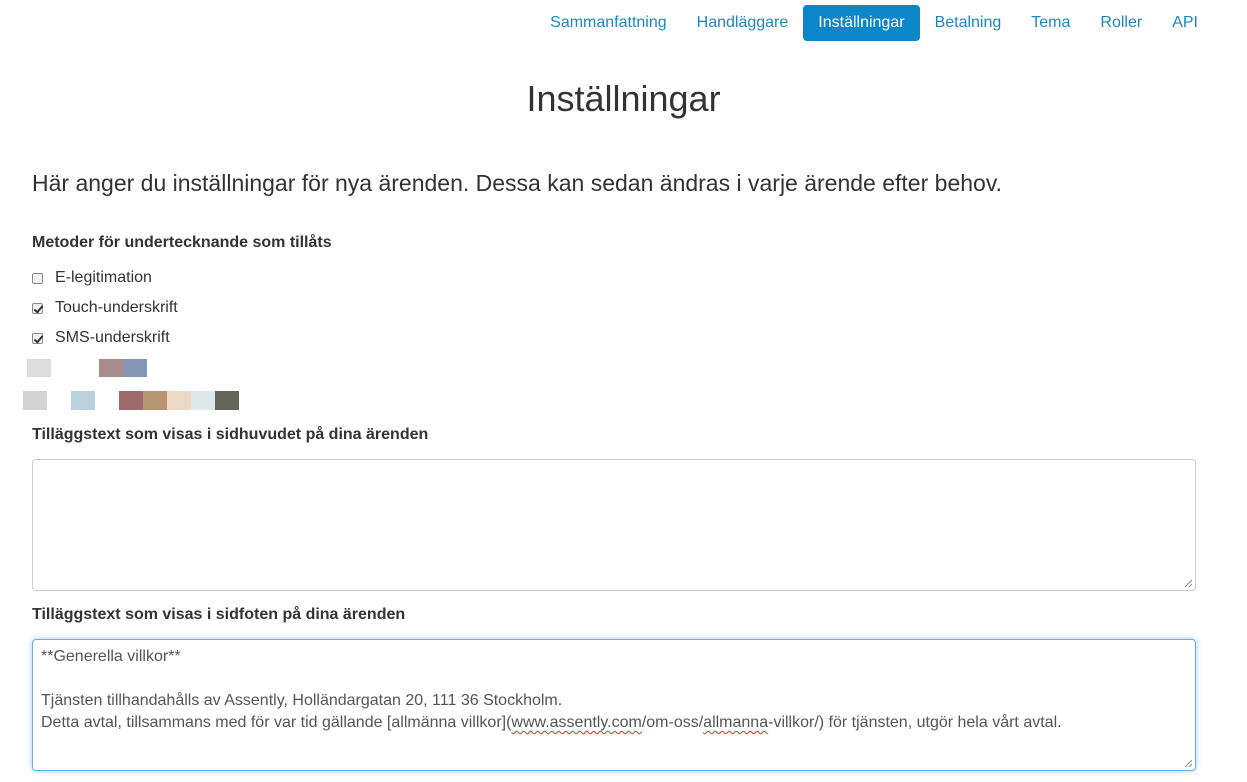 This screenshot has height=782, width=1247. Describe the element at coordinates (111, 656) in the screenshot. I see `footer-line-1: **Generella villkor**` at that location.